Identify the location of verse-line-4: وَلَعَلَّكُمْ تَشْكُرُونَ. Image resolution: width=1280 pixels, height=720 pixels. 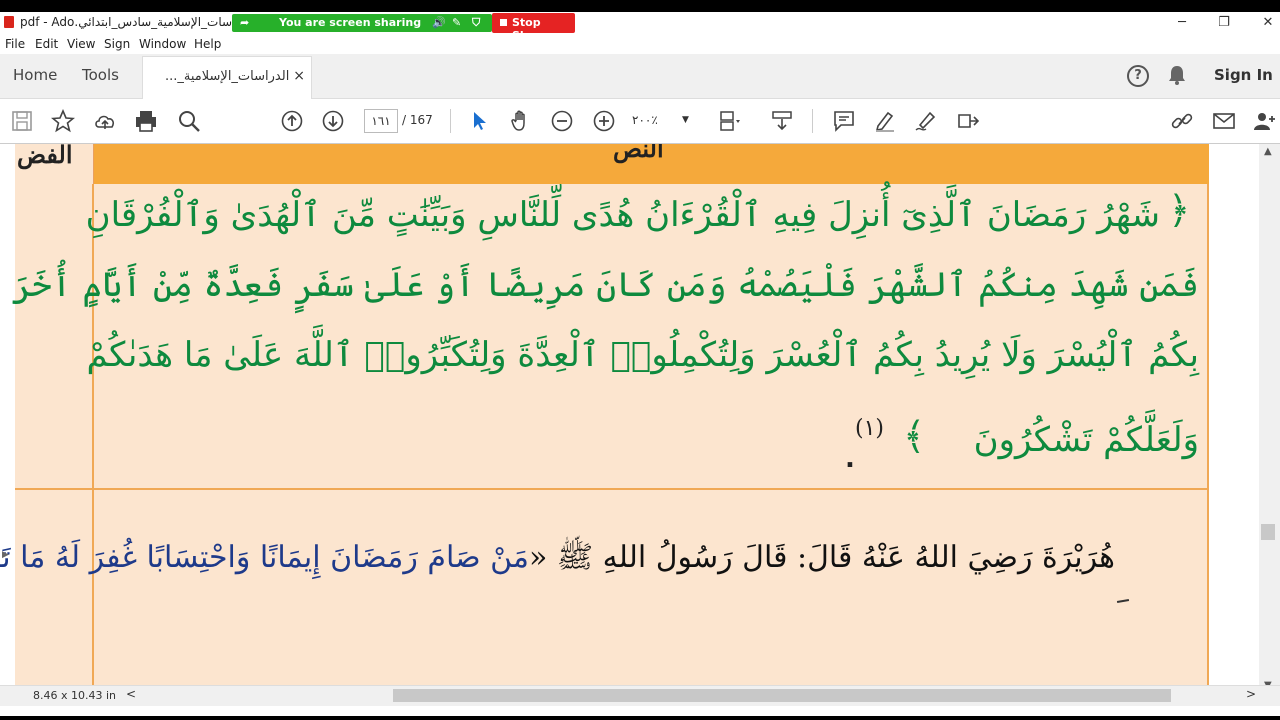
(1086, 440).